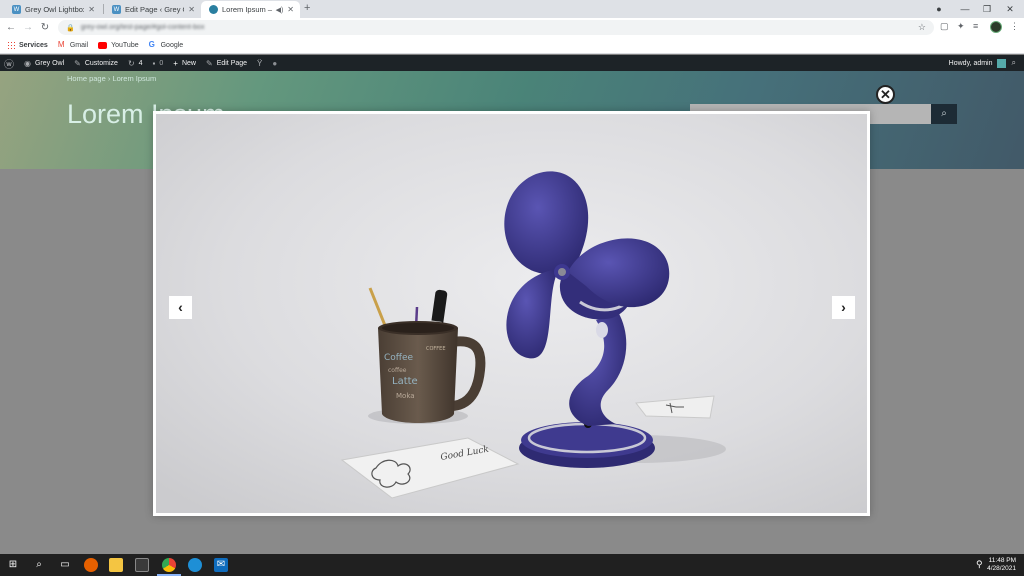 The width and height of the screenshot is (1024, 576). What do you see at coordinates (33, 45) in the screenshot?
I see `bookmark-label: Services` at bounding box center [33, 45].